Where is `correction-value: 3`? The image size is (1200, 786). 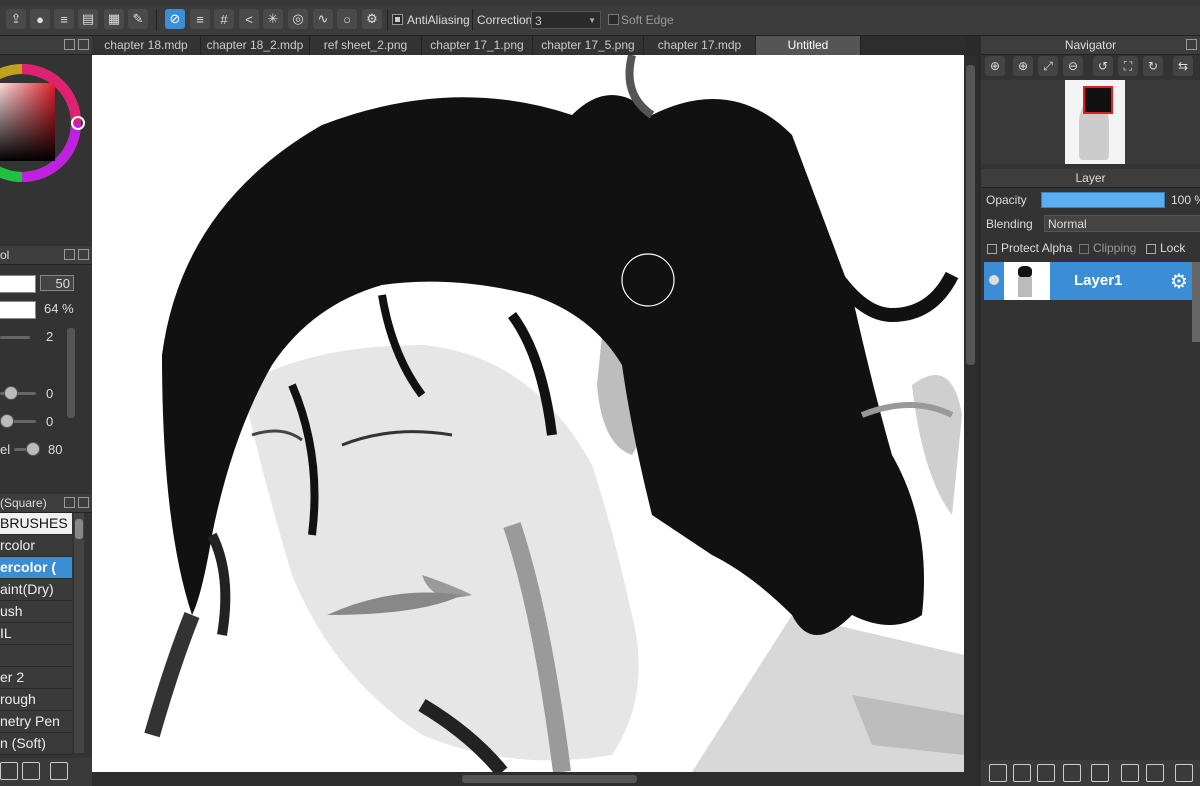
correction-value: 3 is located at coordinates (538, 21).